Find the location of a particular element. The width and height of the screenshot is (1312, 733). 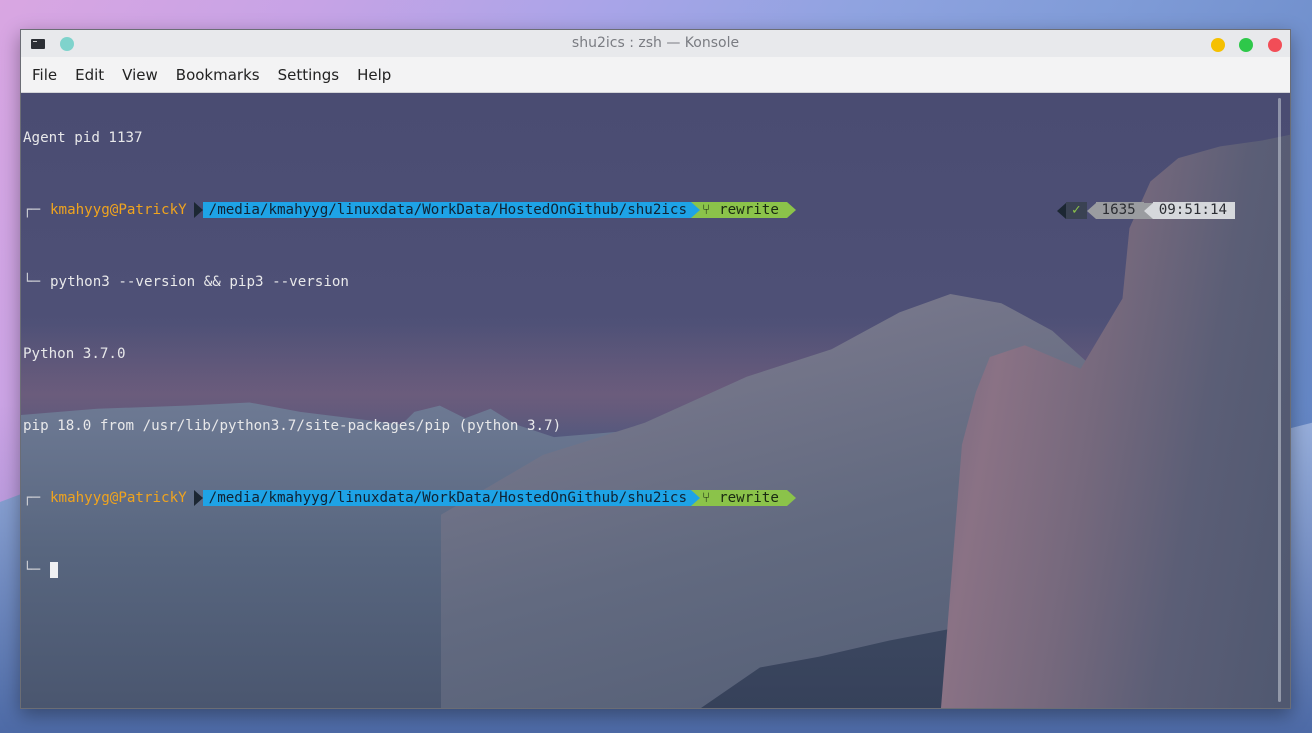

minimize-button is located at coordinates (1218, 45).